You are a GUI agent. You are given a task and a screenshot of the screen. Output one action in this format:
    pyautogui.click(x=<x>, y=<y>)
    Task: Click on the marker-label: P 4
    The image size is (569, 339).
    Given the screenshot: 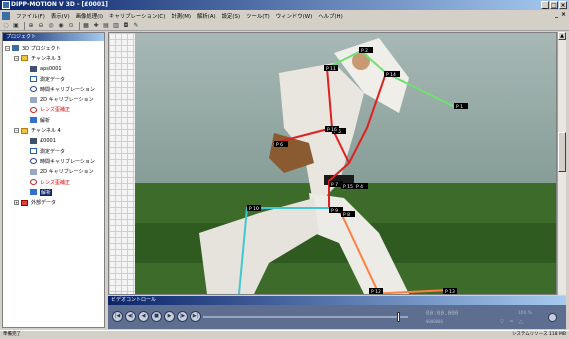 What is the action you would take?
    pyautogui.click(x=361, y=186)
    